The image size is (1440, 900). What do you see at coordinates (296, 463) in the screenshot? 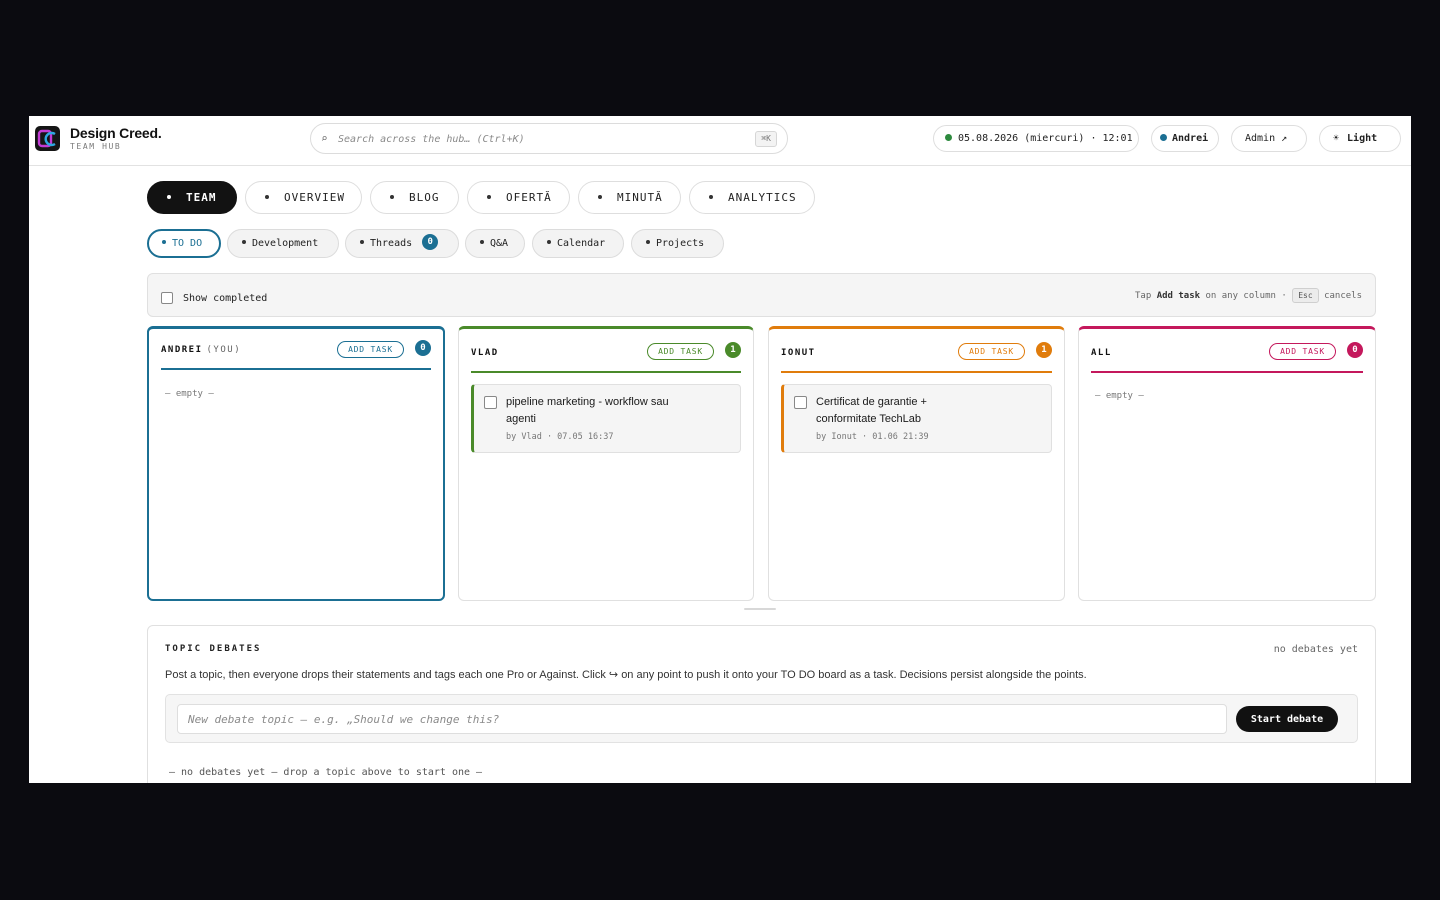
I see `column-andrei: ANDREI (YOU) ADD TASK 0 — empty —` at bounding box center [296, 463].